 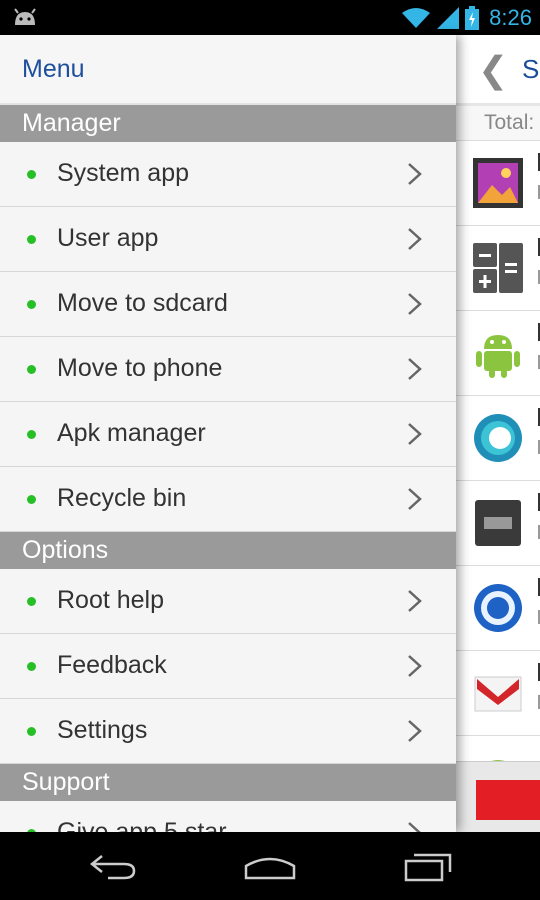 I want to click on drawer-title: Menu, so click(x=53, y=69).